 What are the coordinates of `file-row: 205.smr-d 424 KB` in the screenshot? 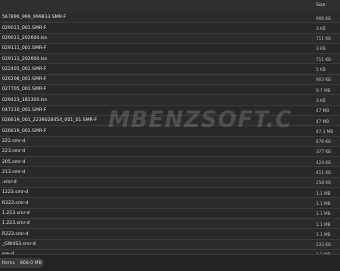 It's located at (170, 162).